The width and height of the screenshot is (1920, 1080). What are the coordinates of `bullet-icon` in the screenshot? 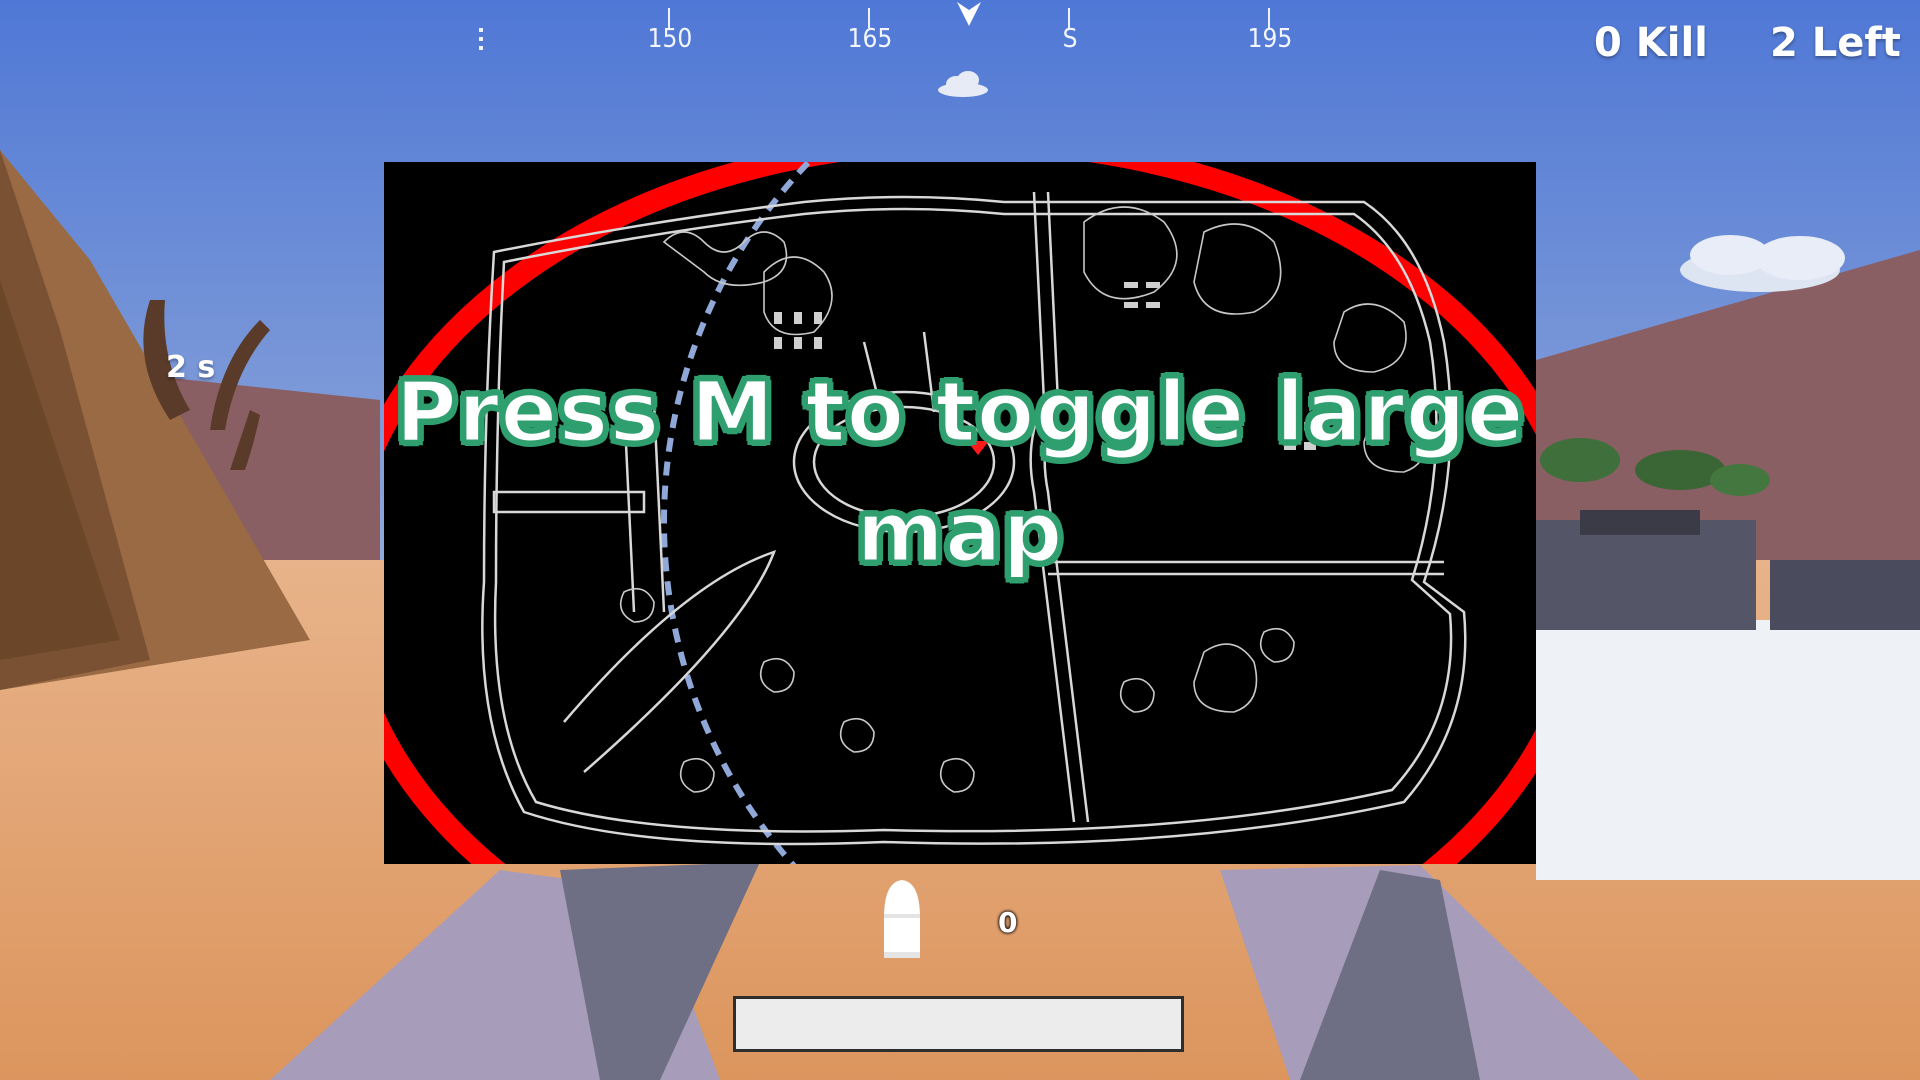 It's located at (902, 919).